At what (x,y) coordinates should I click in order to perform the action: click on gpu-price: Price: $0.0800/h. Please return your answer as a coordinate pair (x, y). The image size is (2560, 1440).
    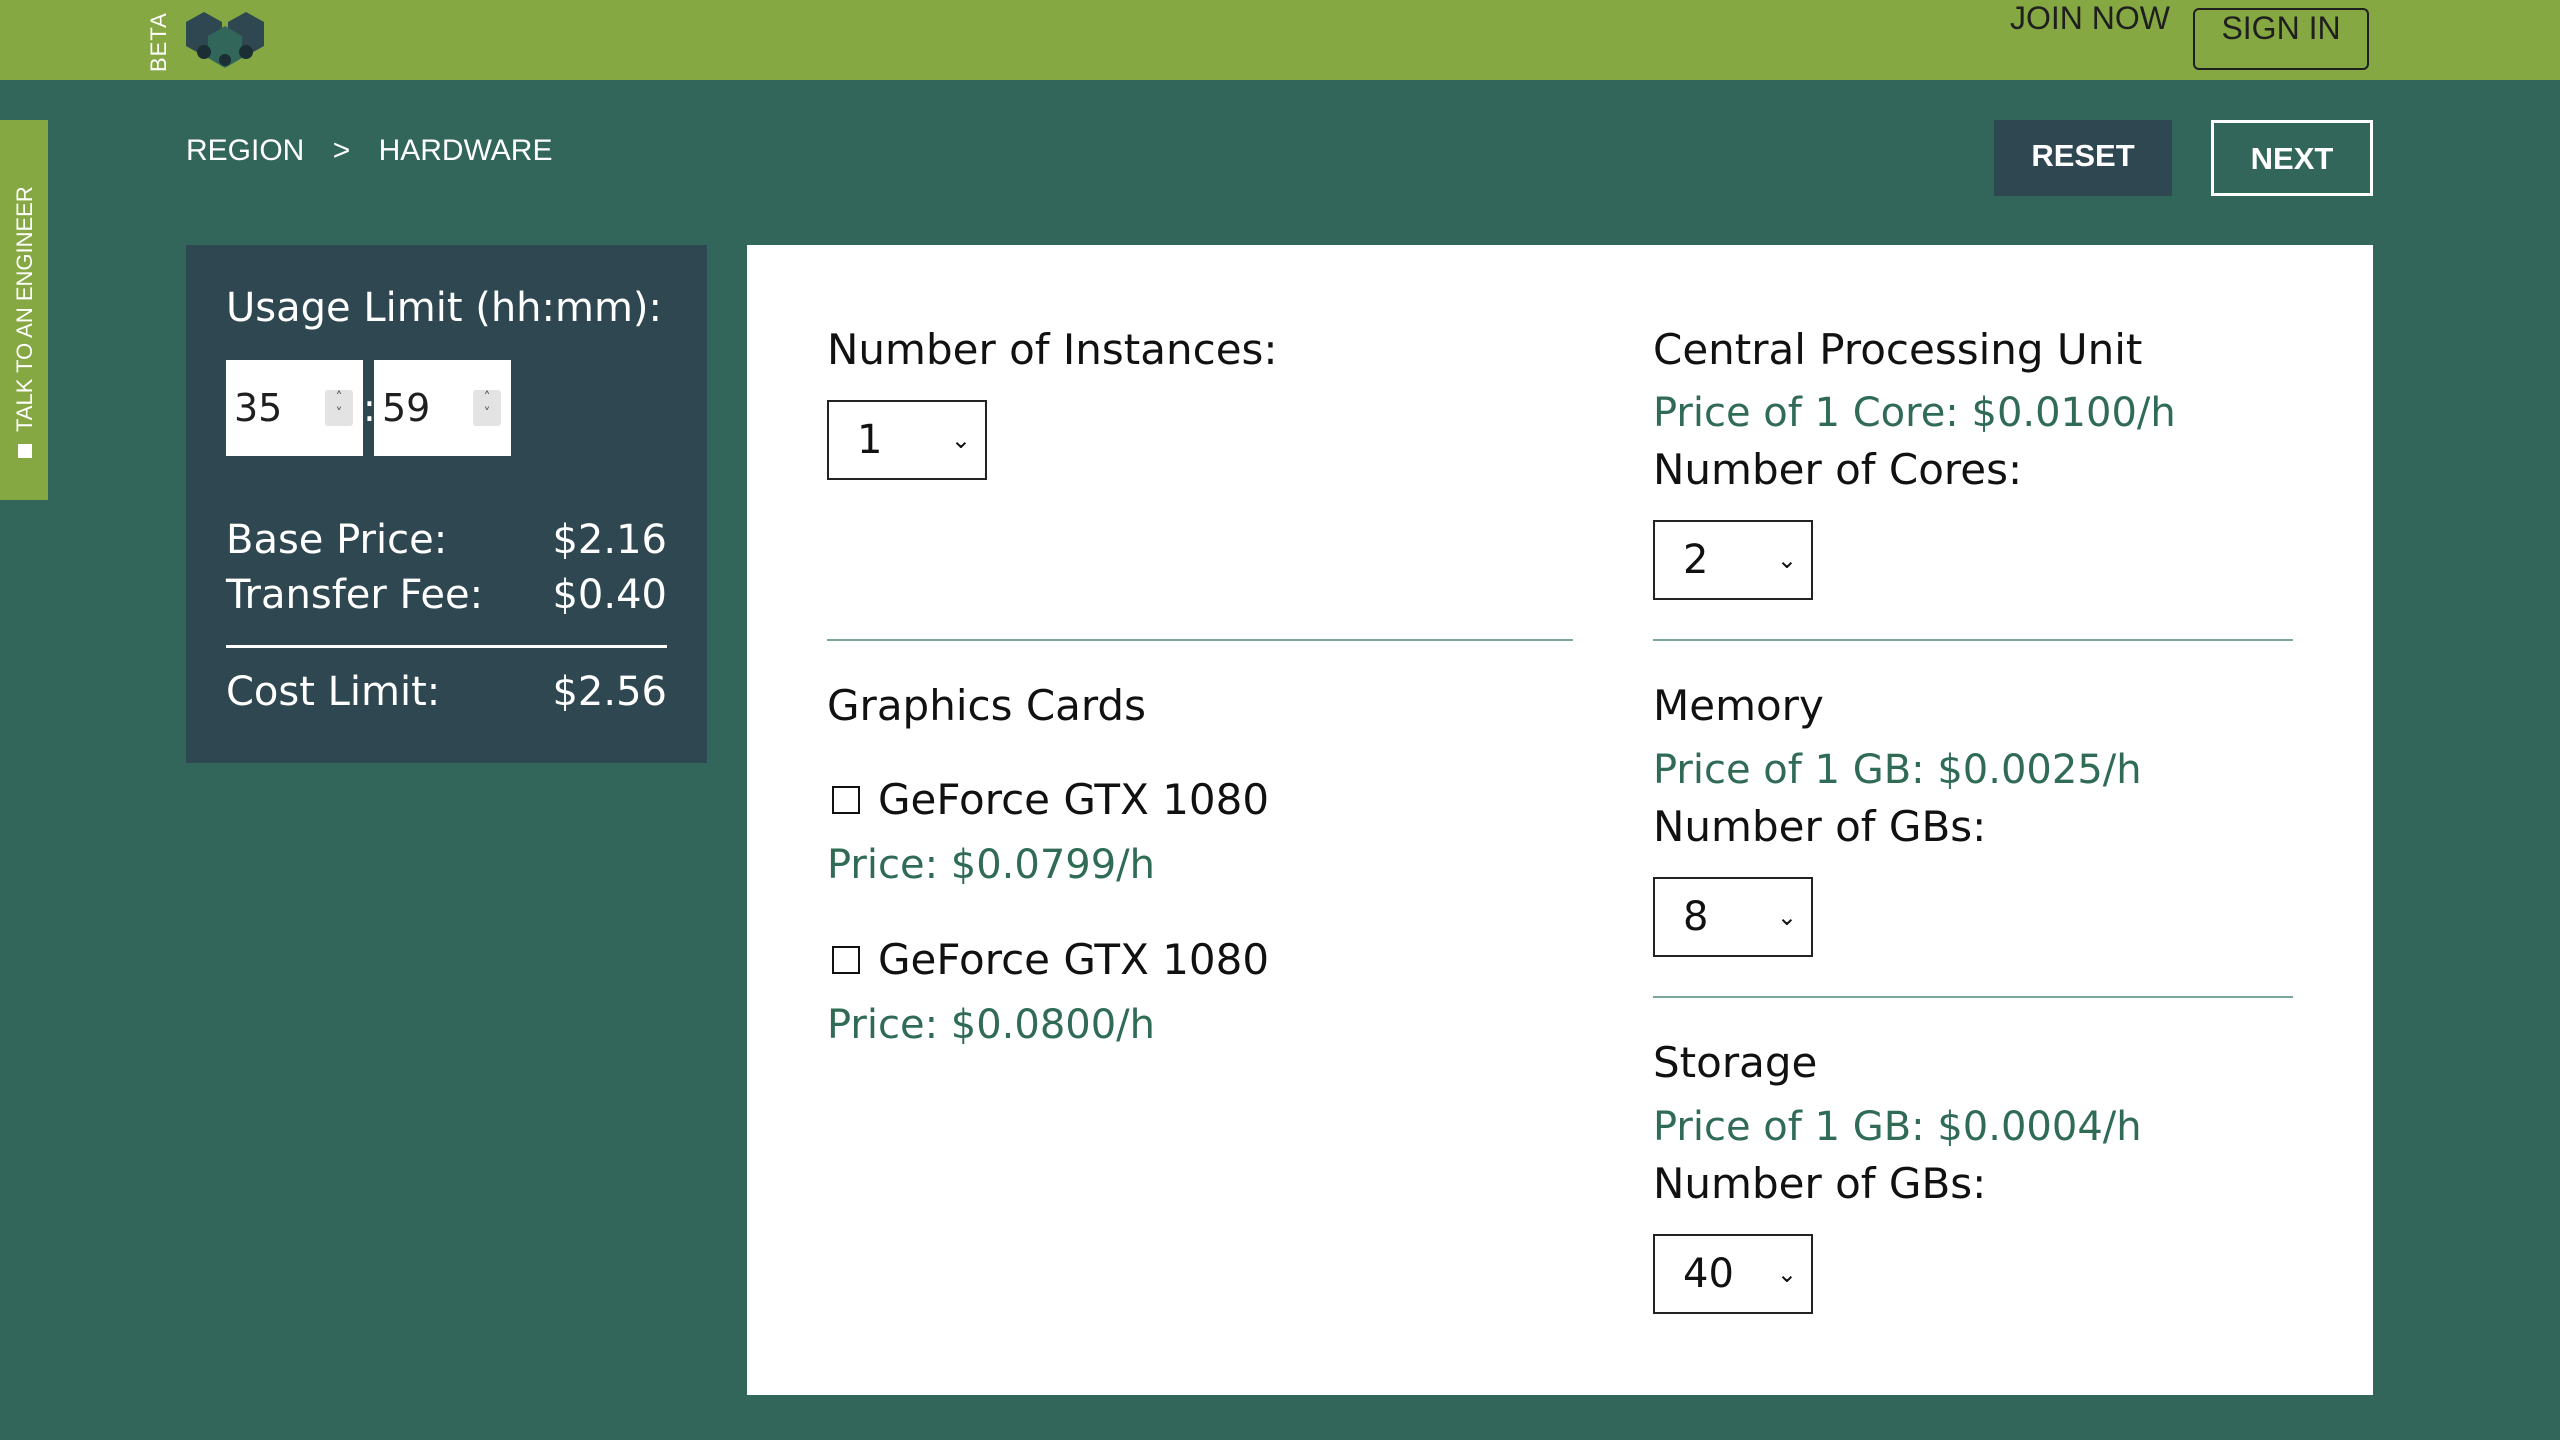
    Looking at the image, I should click on (991, 1025).